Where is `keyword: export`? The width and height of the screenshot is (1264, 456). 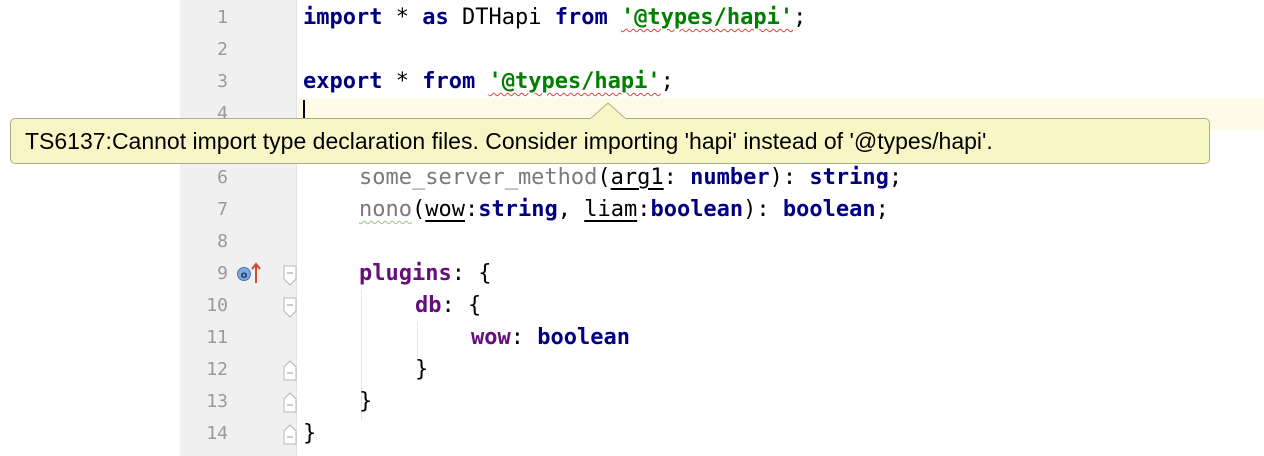 keyword: export is located at coordinates (343, 81).